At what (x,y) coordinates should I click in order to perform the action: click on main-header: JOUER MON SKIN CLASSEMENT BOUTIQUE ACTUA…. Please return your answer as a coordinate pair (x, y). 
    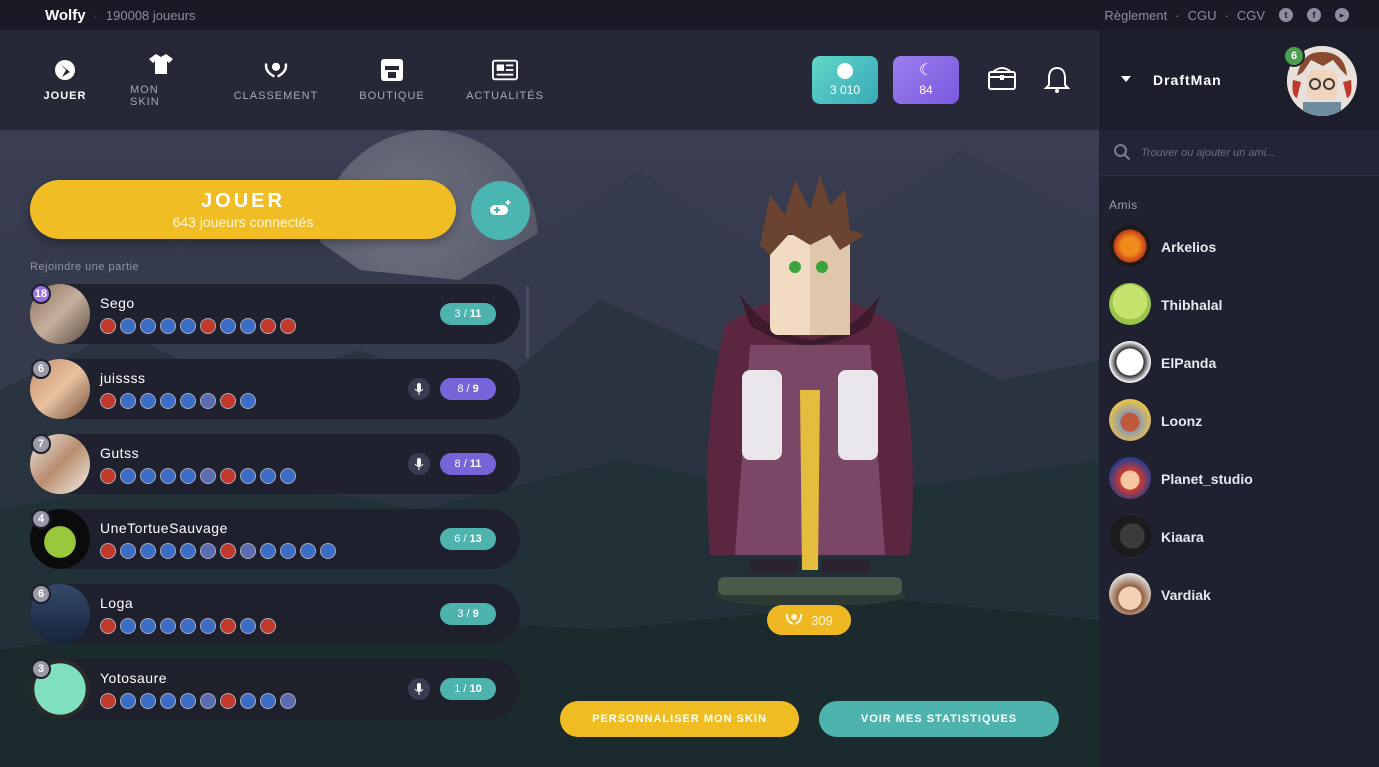
    Looking at the image, I should click on (549, 80).